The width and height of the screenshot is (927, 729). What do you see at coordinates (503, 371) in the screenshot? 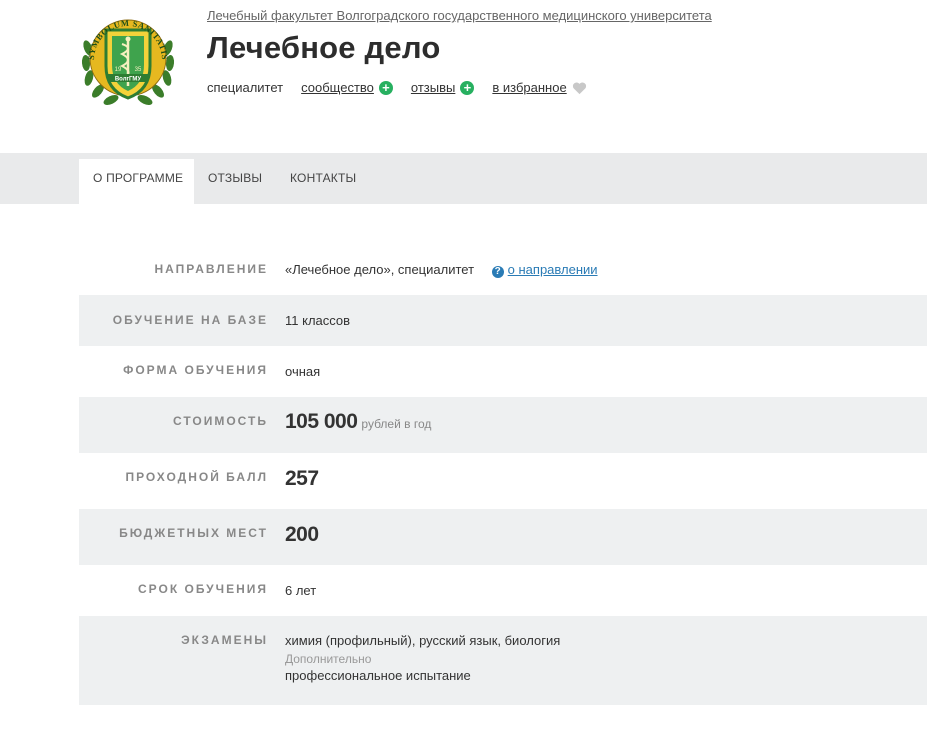
I see `info-row-form: ФОРМА ОБУЧЕНИЯ очная` at bounding box center [503, 371].